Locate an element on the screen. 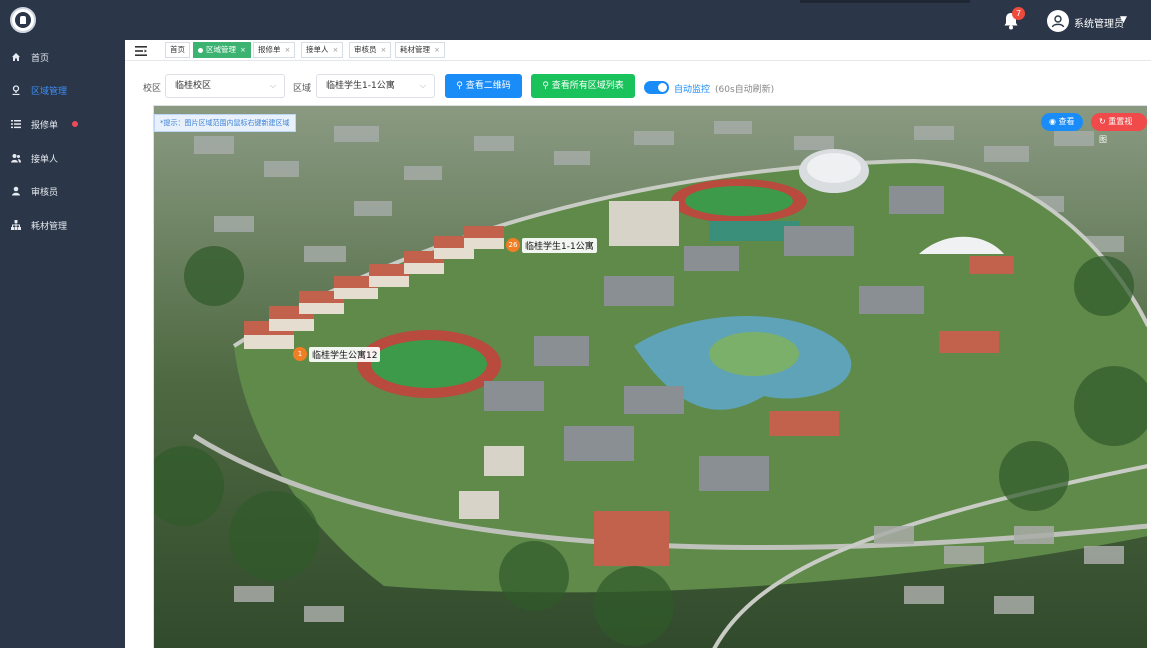  chevron-down-icon: ▼ is located at coordinates (1123, 20).